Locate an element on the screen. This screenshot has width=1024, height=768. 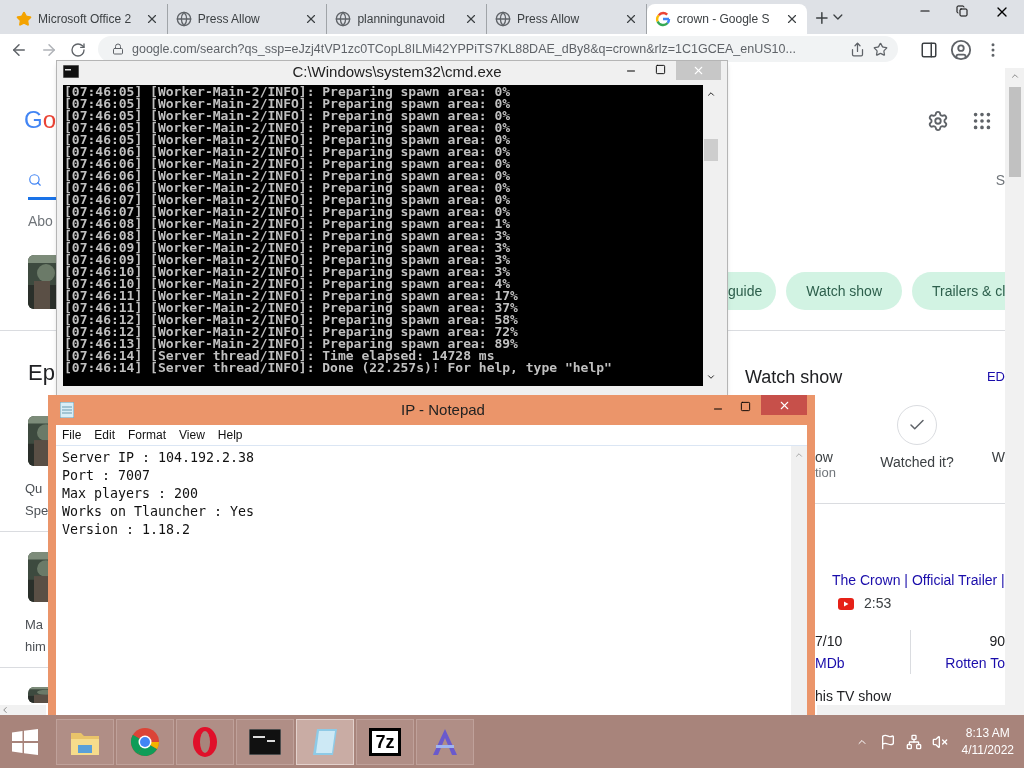
video-duration: 2:53 is located at coordinates (878, 603).